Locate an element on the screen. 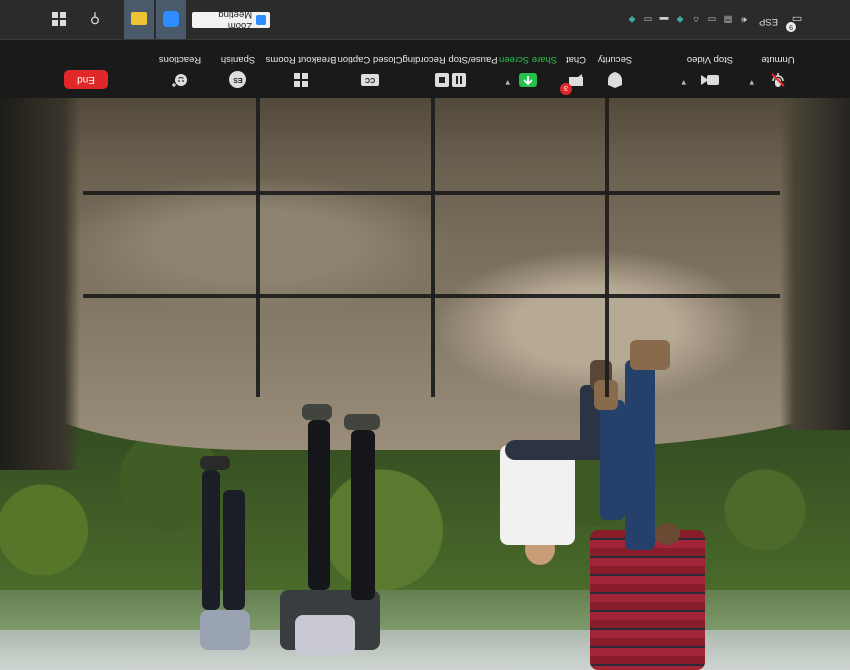 Image resolution: width=850 pixels, height=670 pixels. zoom-icon is located at coordinates (171, 19).